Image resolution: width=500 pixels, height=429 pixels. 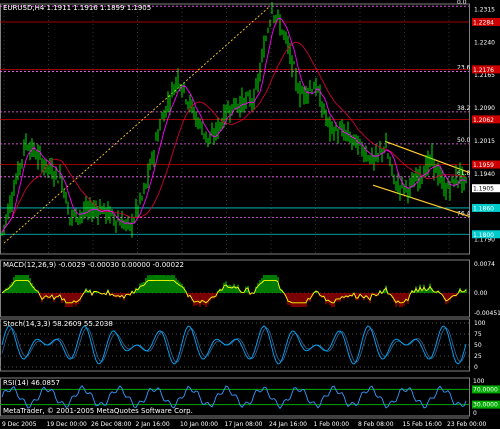 What do you see at coordinates (462, 3) in the screenshot?
I see `fib-level-label: 0.0` at bounding box center [462, 3].